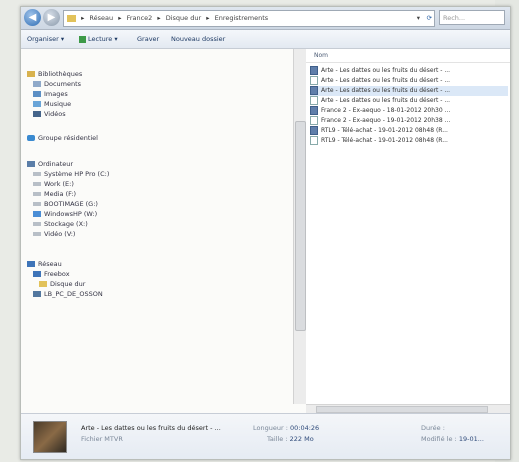 The image size is (519, 462). Describe the element at coordinates (62, 138) in the screenshot. I see `sidebar-item-homegroup: Groupe résidentiel` at that location.